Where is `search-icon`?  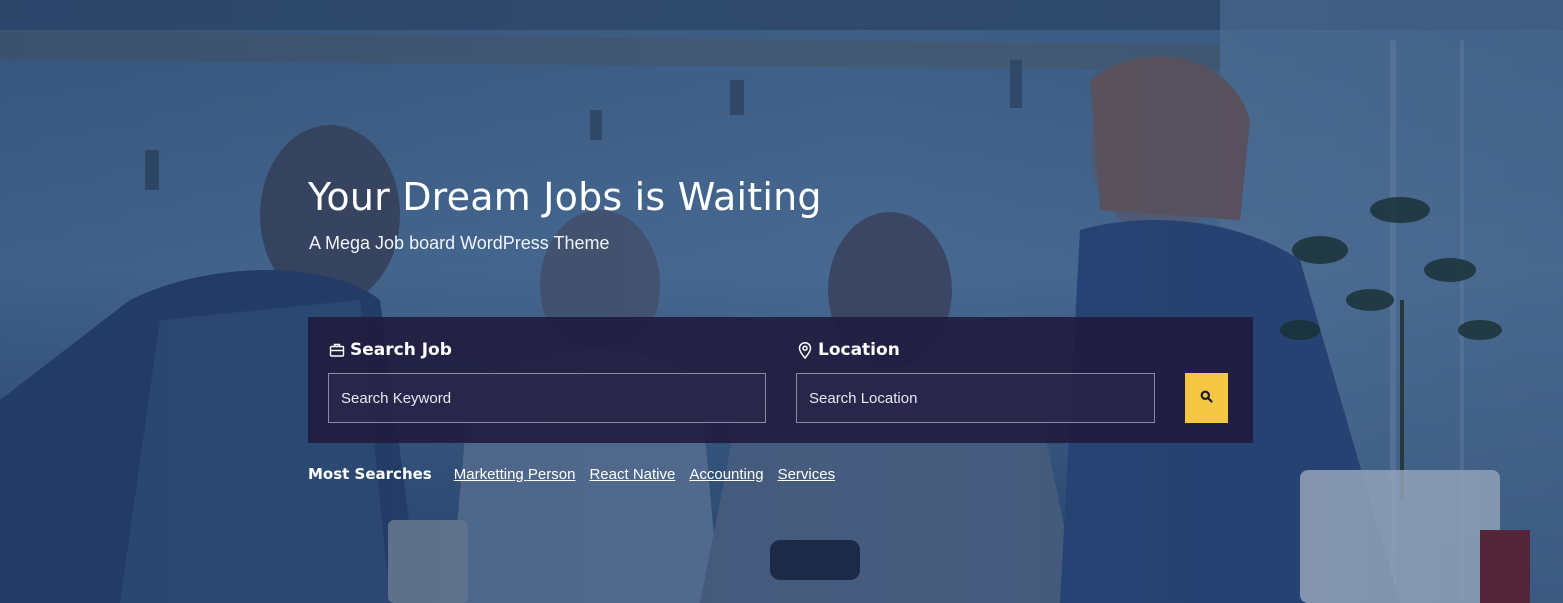 search-icon is located at coordinates (1206, 398).